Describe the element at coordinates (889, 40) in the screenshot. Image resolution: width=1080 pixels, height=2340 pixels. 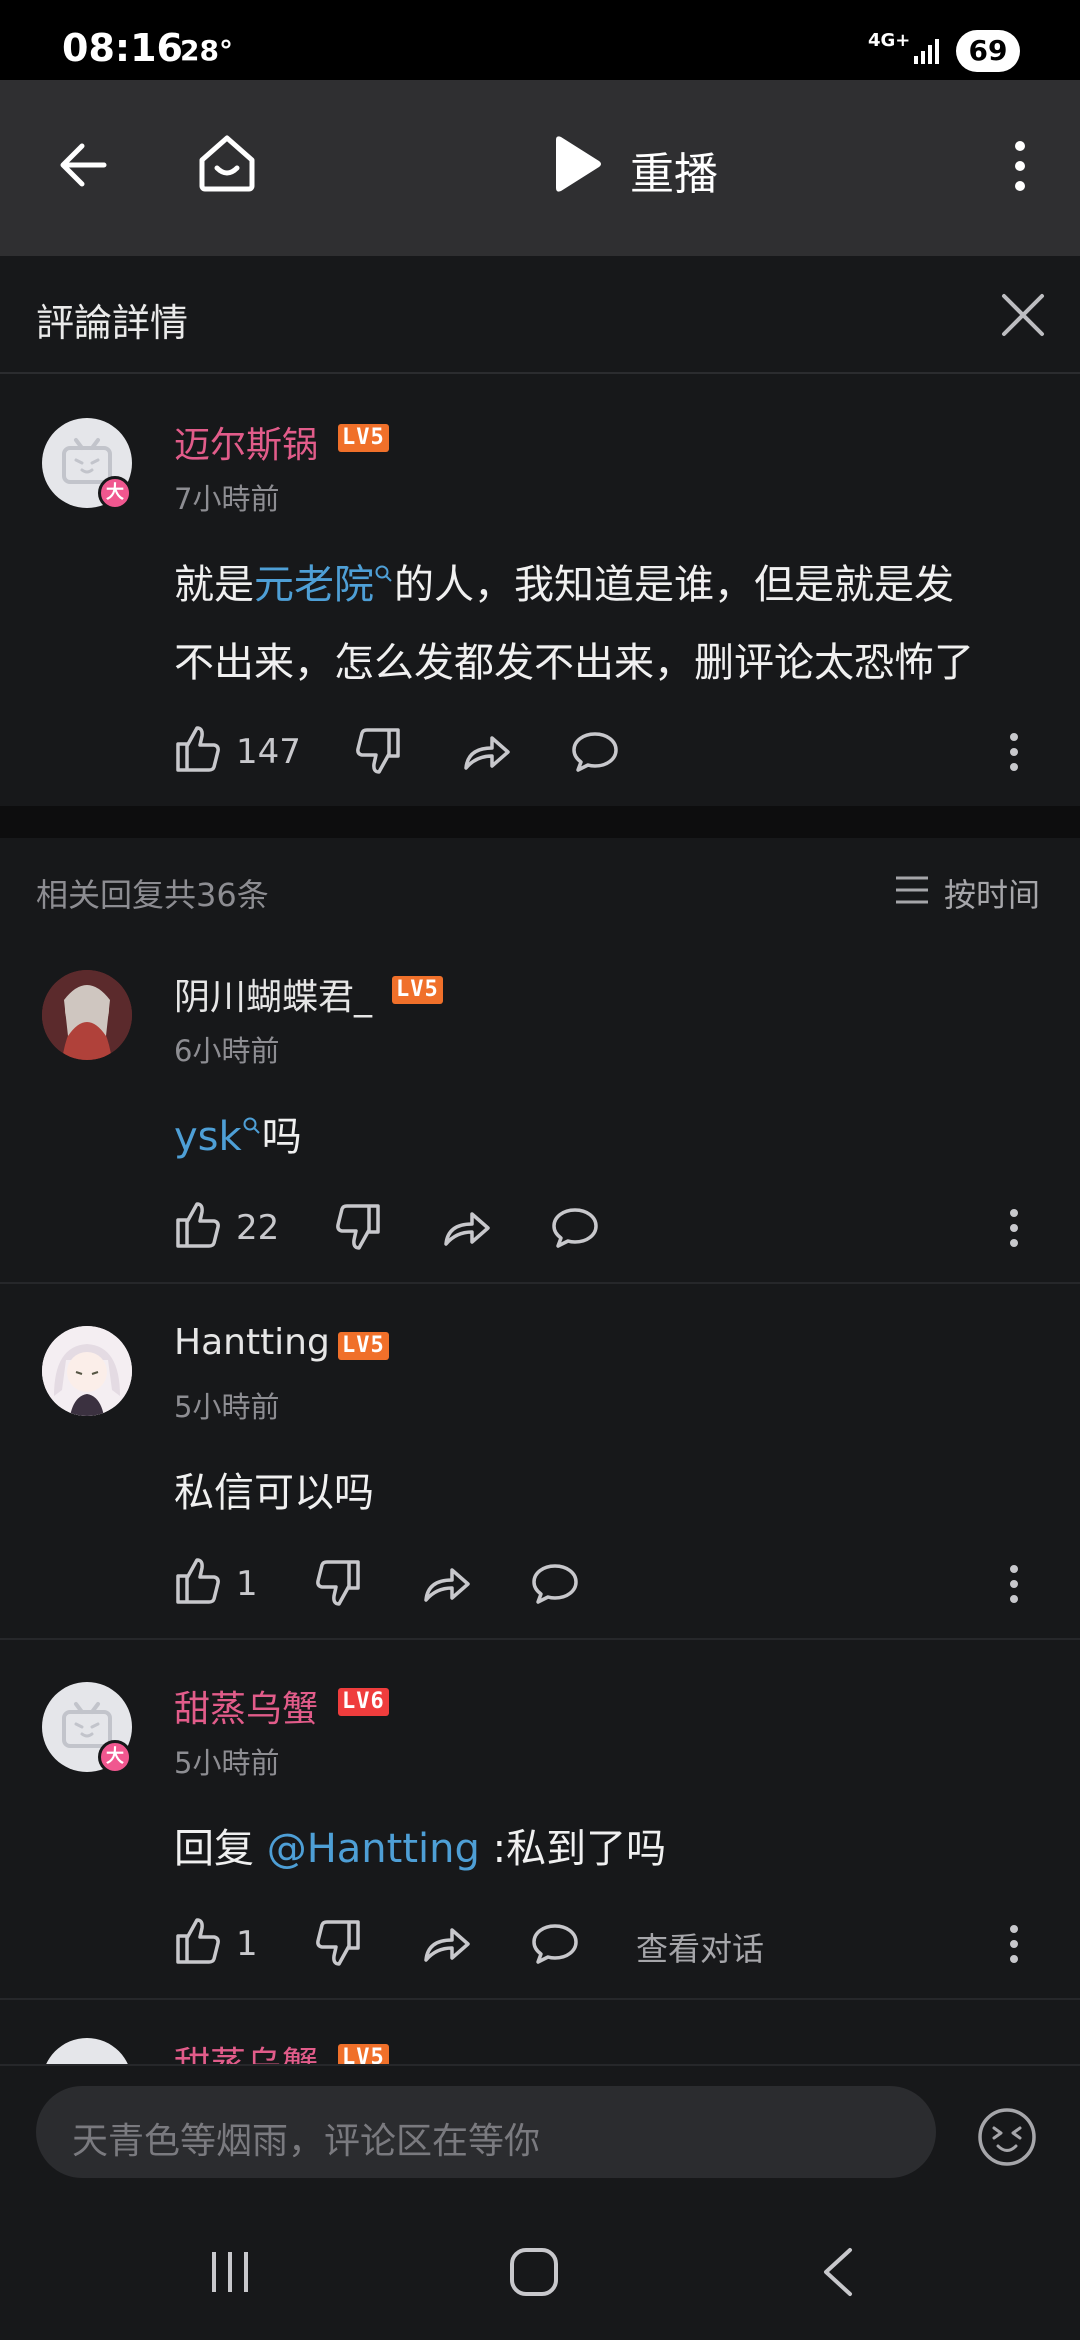
I see `network-type: 4G+` at that location.